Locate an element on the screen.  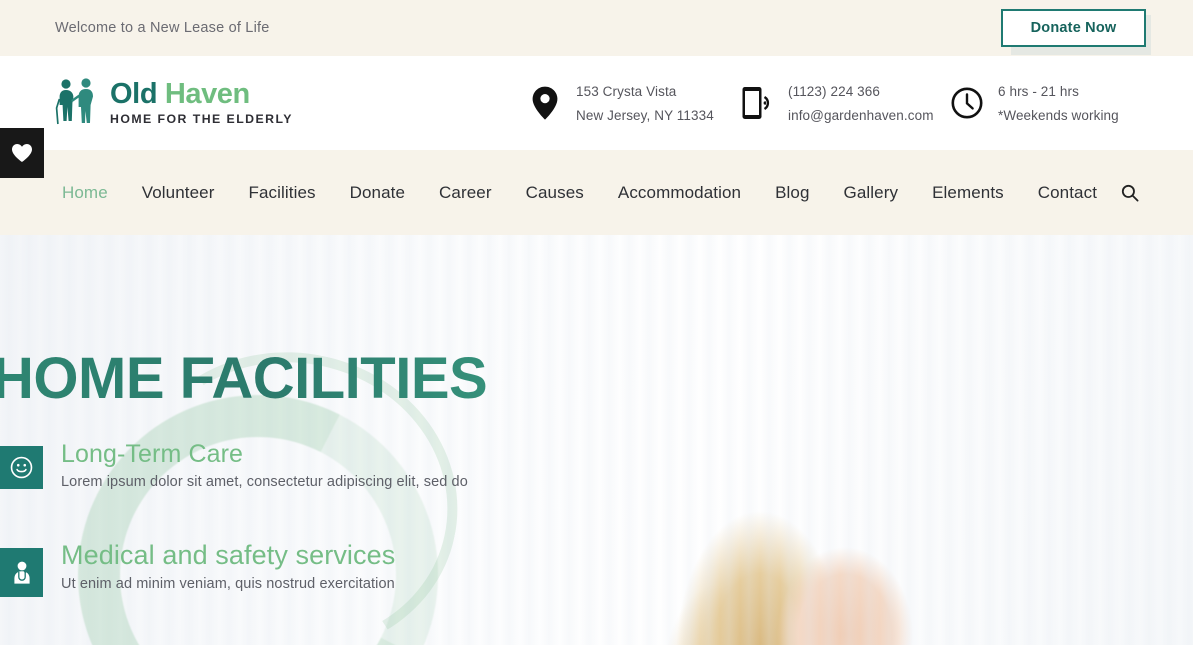
email-address: info@gardenhaven.com is located at coordinates (861, 115).